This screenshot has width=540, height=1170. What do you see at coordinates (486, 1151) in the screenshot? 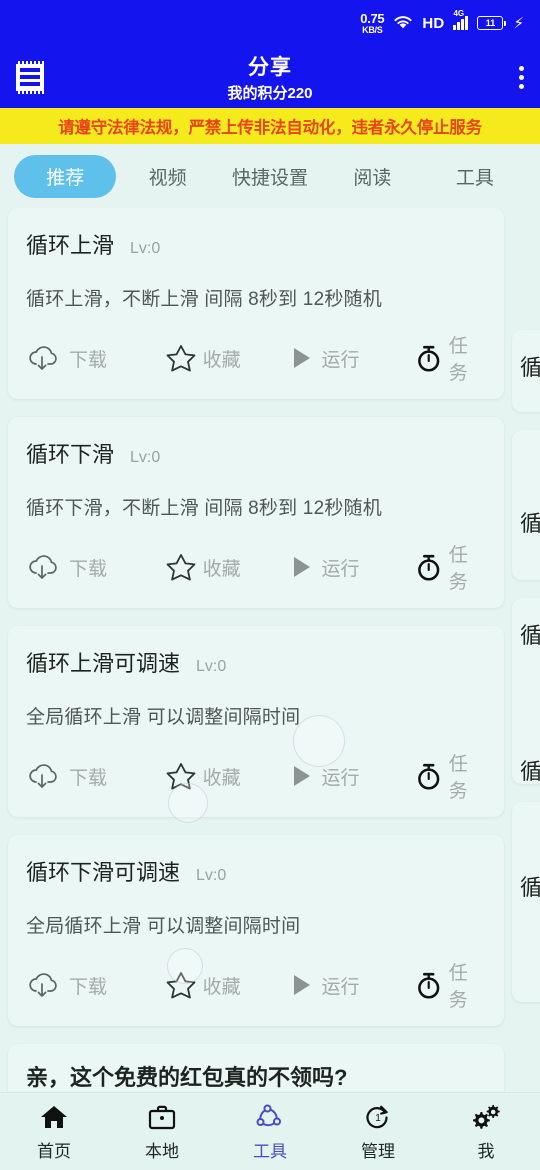
I see `nav-label-me: 我` at bounding box center [486, 1151].